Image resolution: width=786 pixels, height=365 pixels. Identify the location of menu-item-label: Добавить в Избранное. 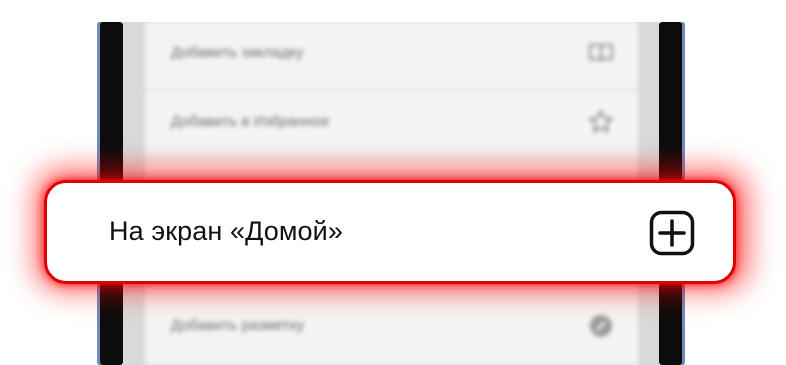
(250, 121).